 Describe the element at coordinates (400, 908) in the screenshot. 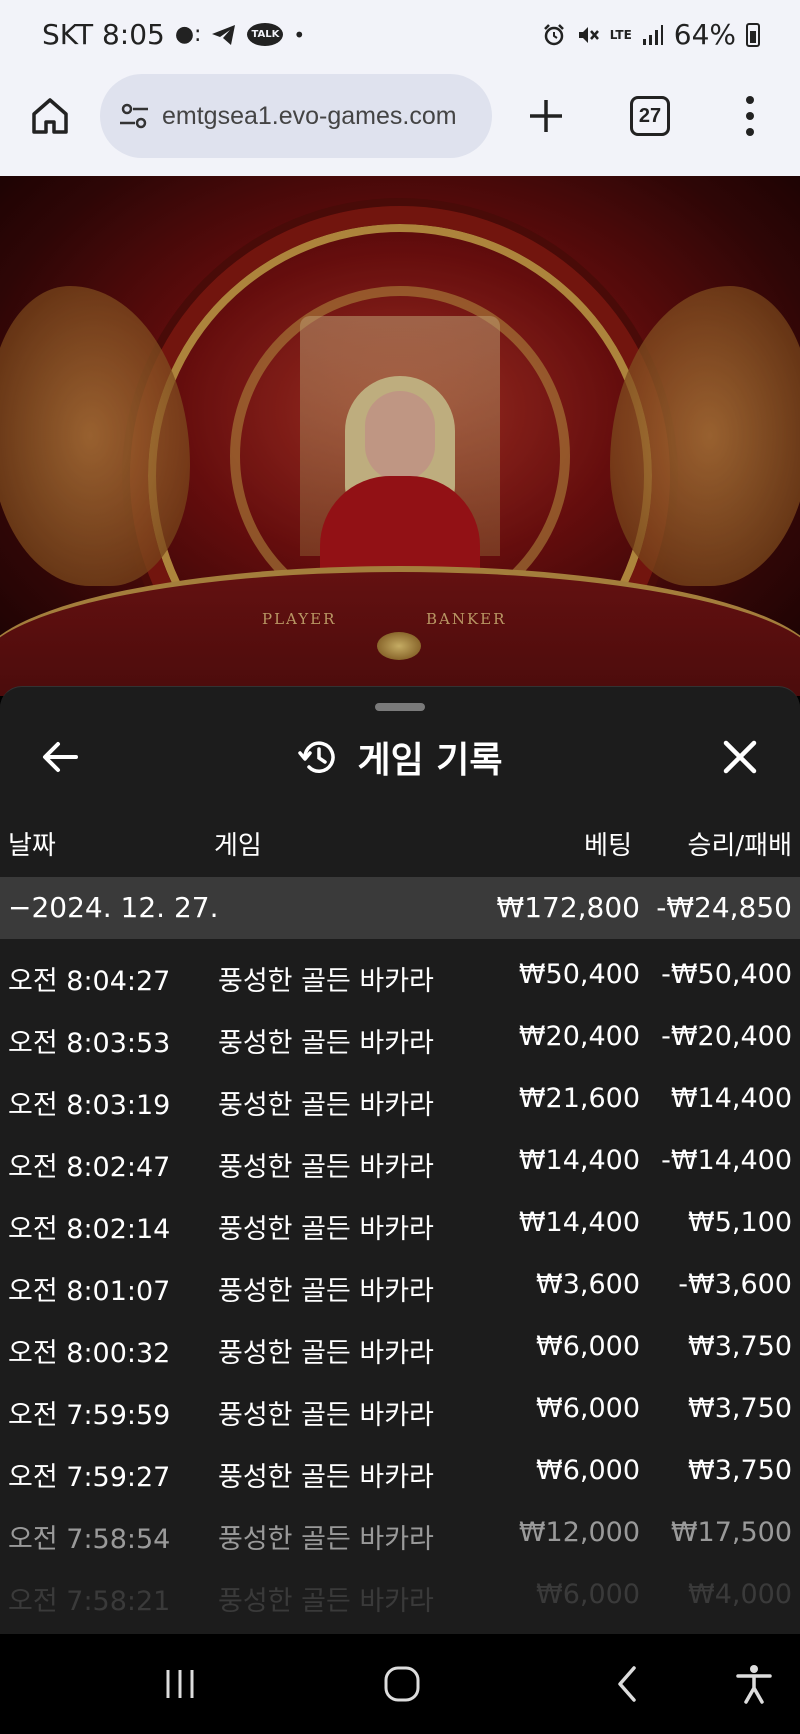

I see `date-group-summary-row: −2024. 12. 27. ₩172,800 -₩24,850` at that location.